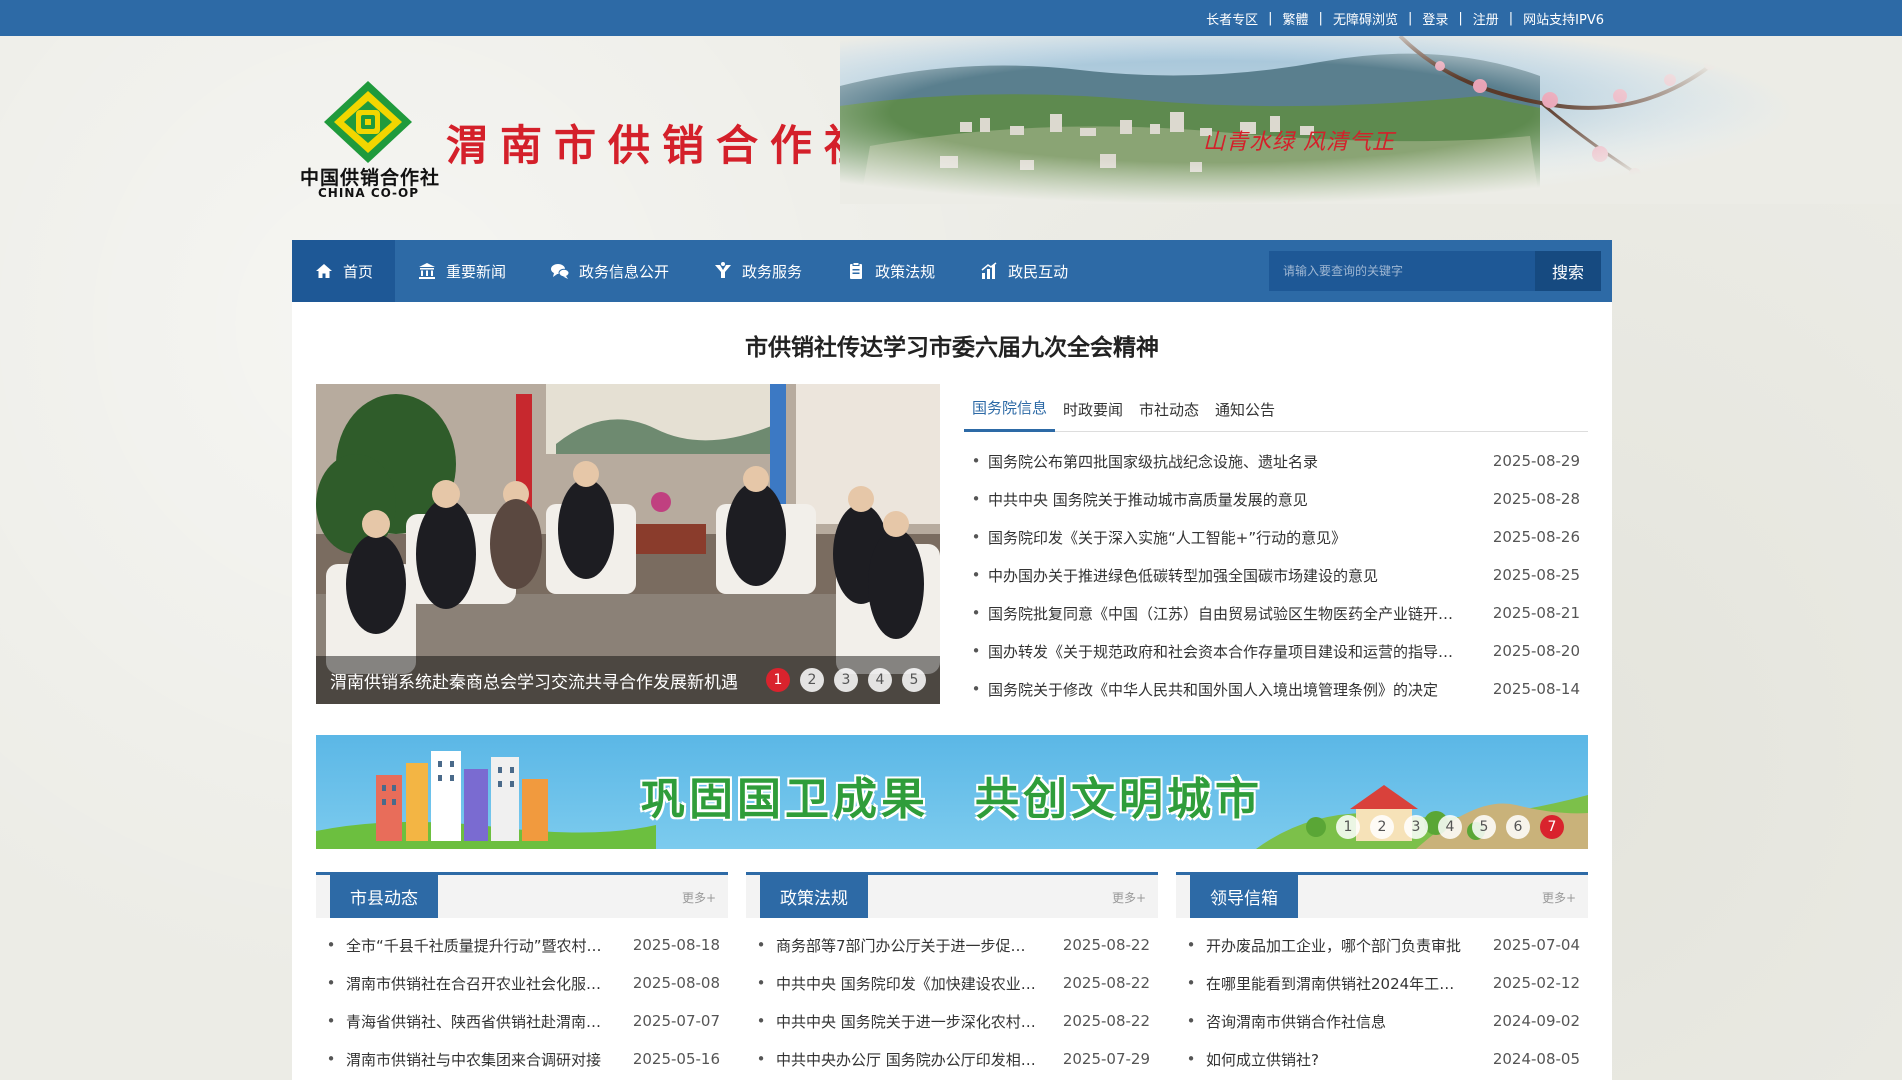  I want to click on carousel-dot: 1, so click(778, 680).